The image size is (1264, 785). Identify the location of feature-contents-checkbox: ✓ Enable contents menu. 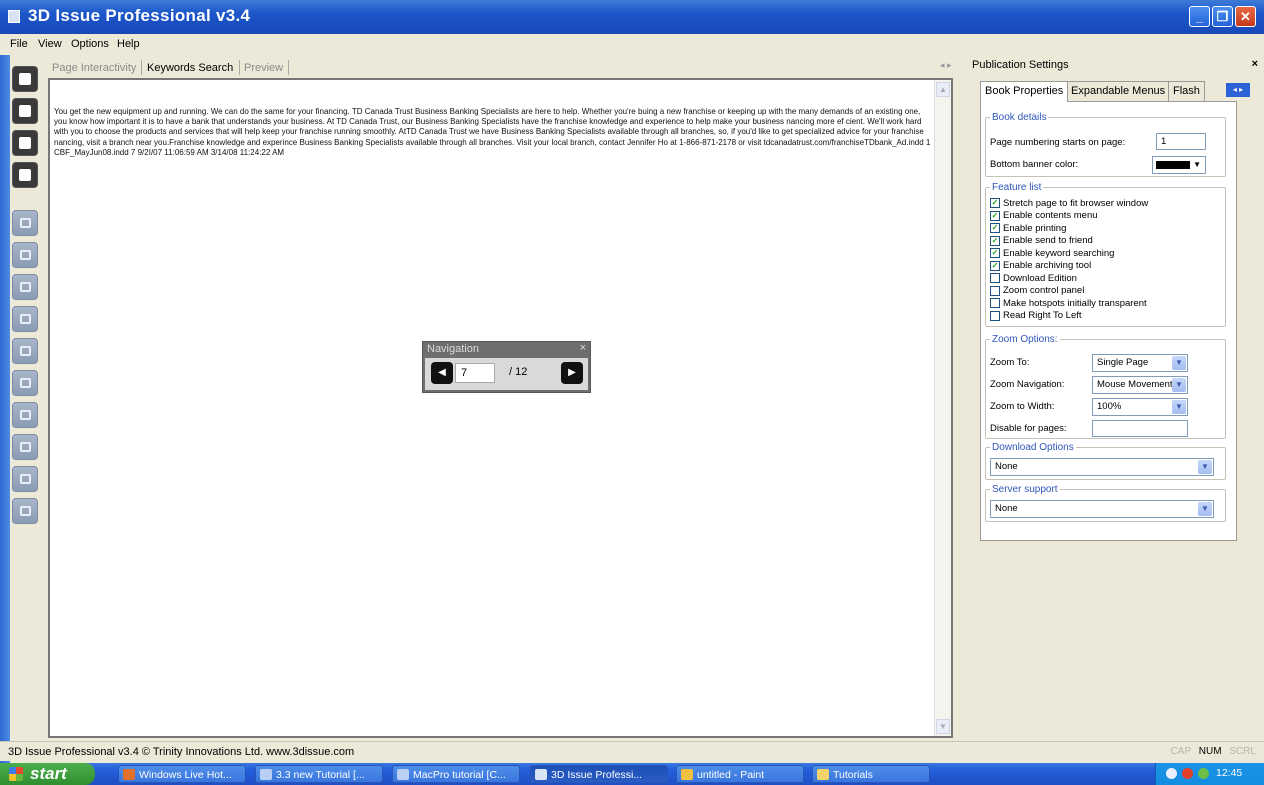
(1044, 216).